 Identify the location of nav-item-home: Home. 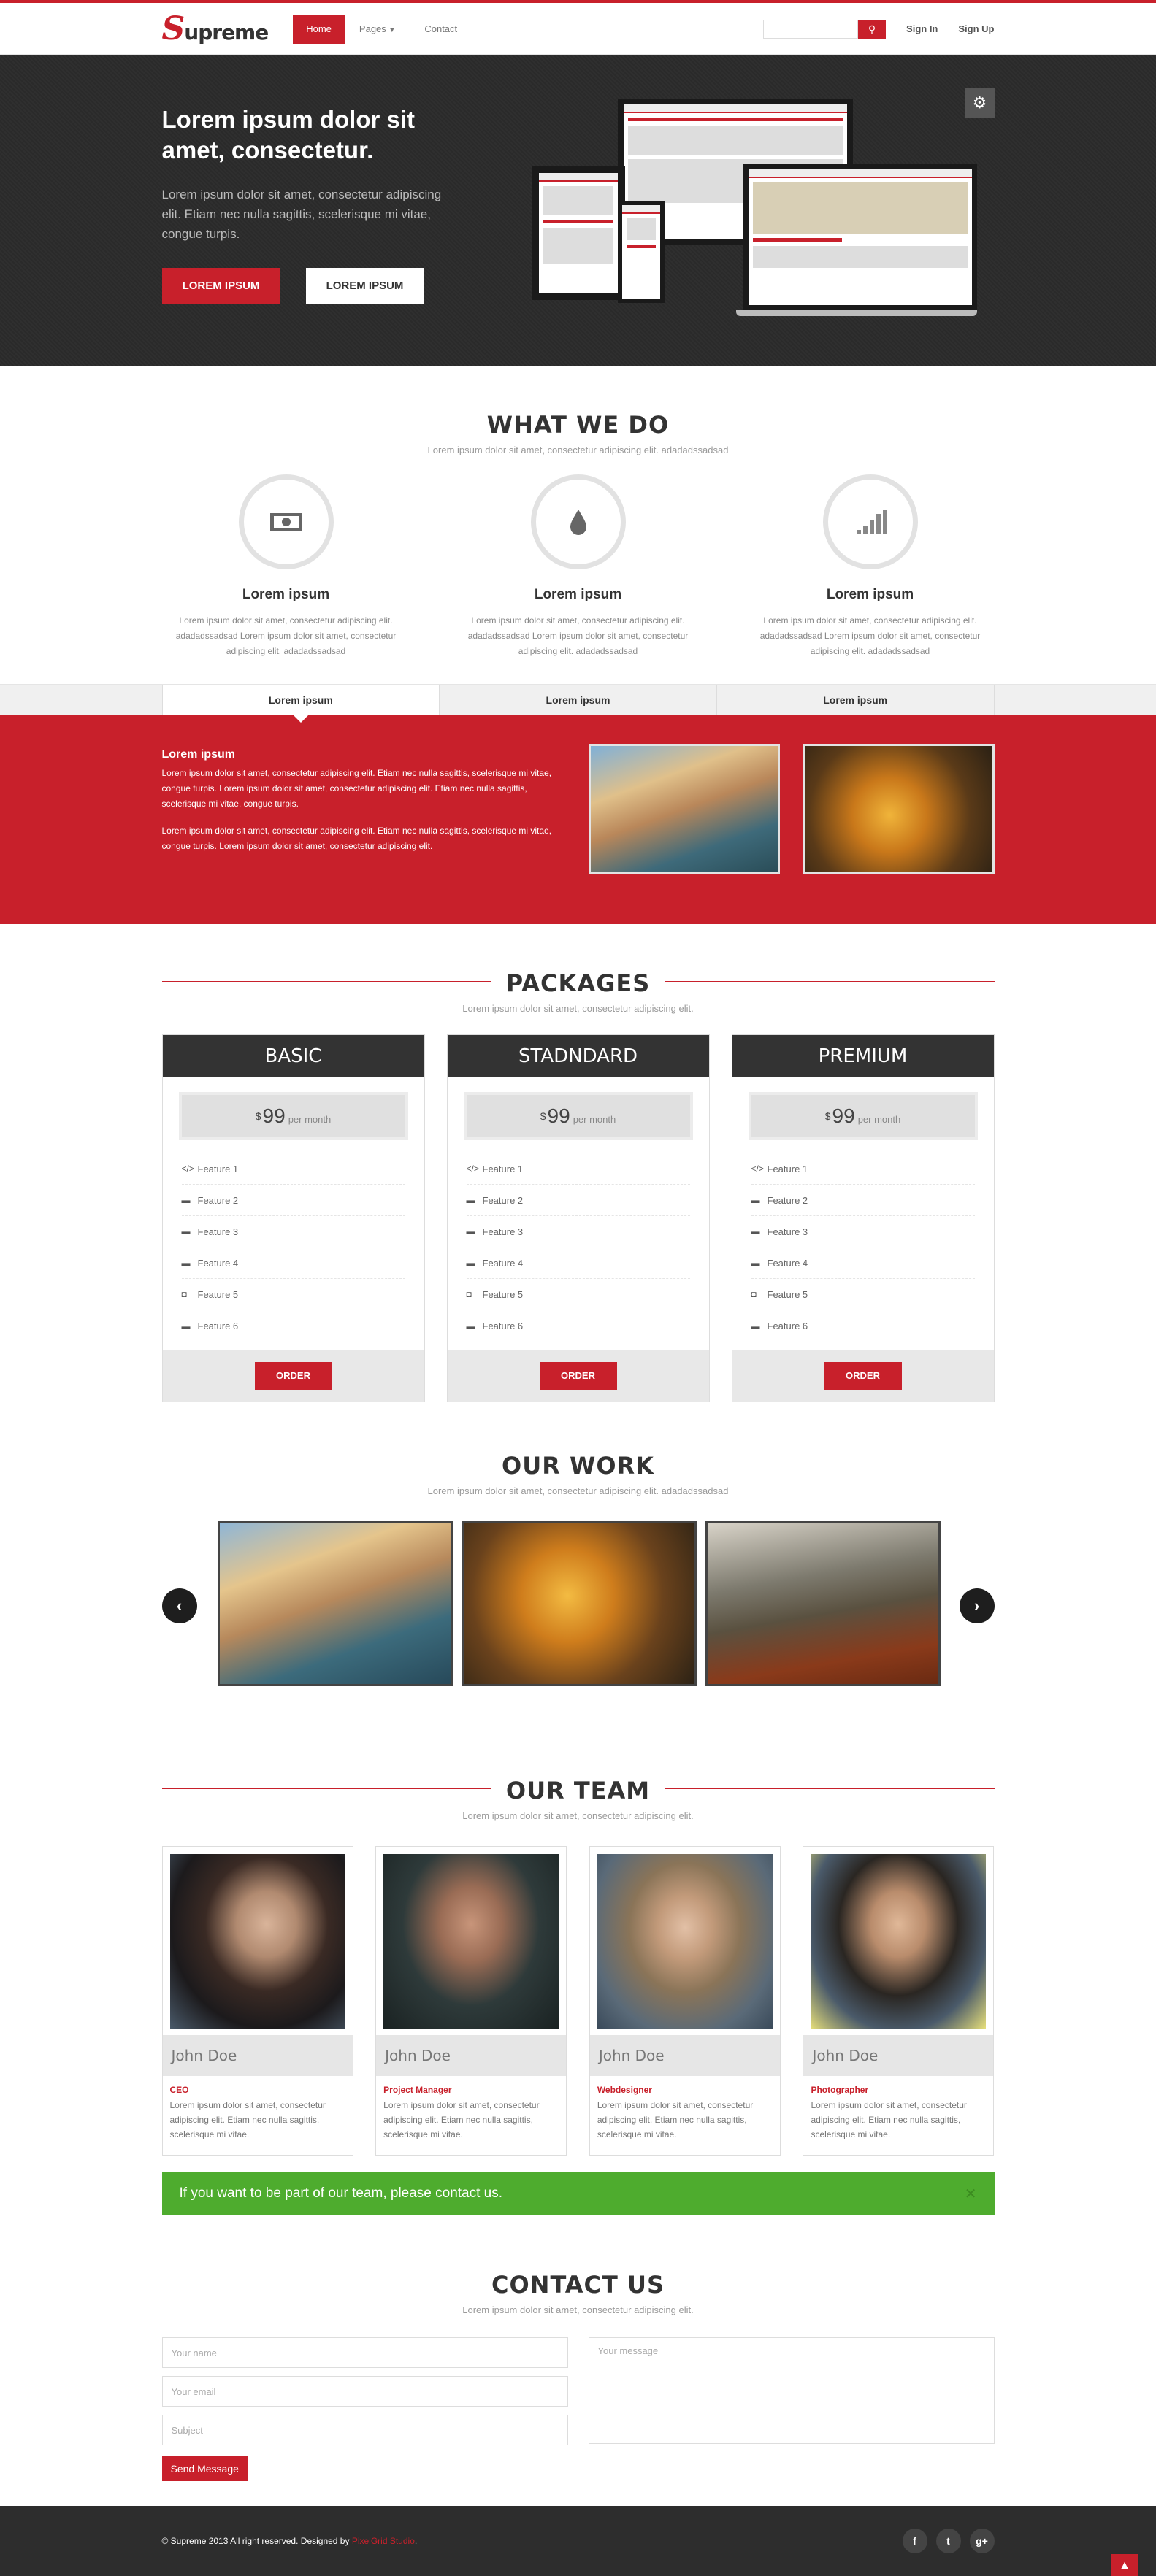
(319, 29).